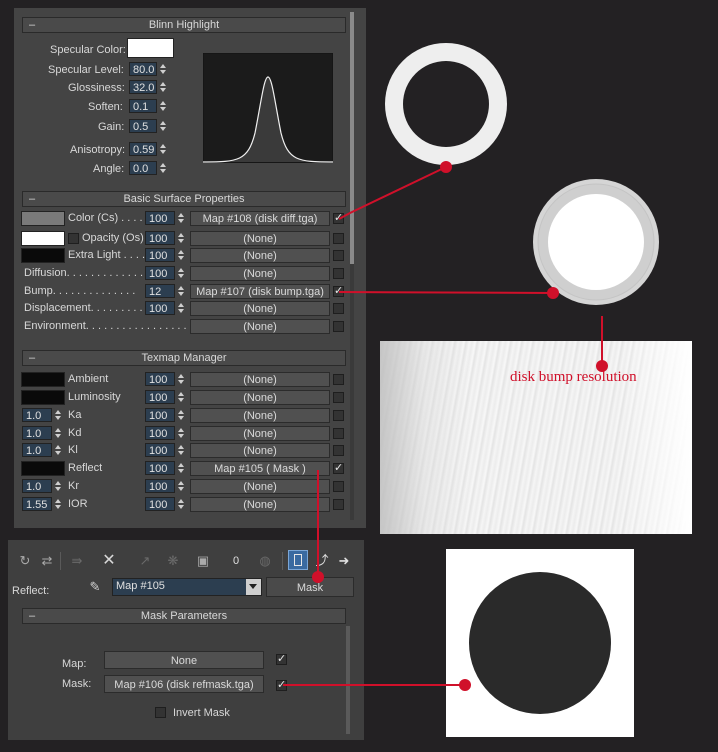  Describe the element at coordinates (465, 685) in the screenshot. I see `connector-dot-refmask` at that location.